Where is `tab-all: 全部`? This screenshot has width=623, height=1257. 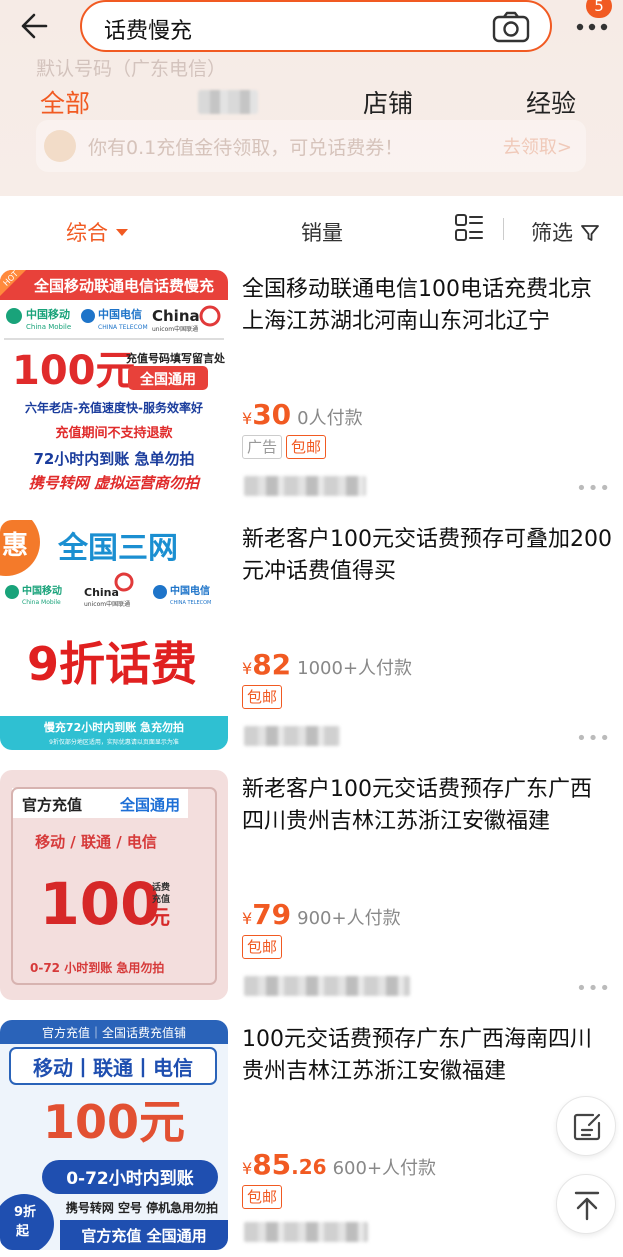 tab-all: 全部 is located at coordinates (65, 102).